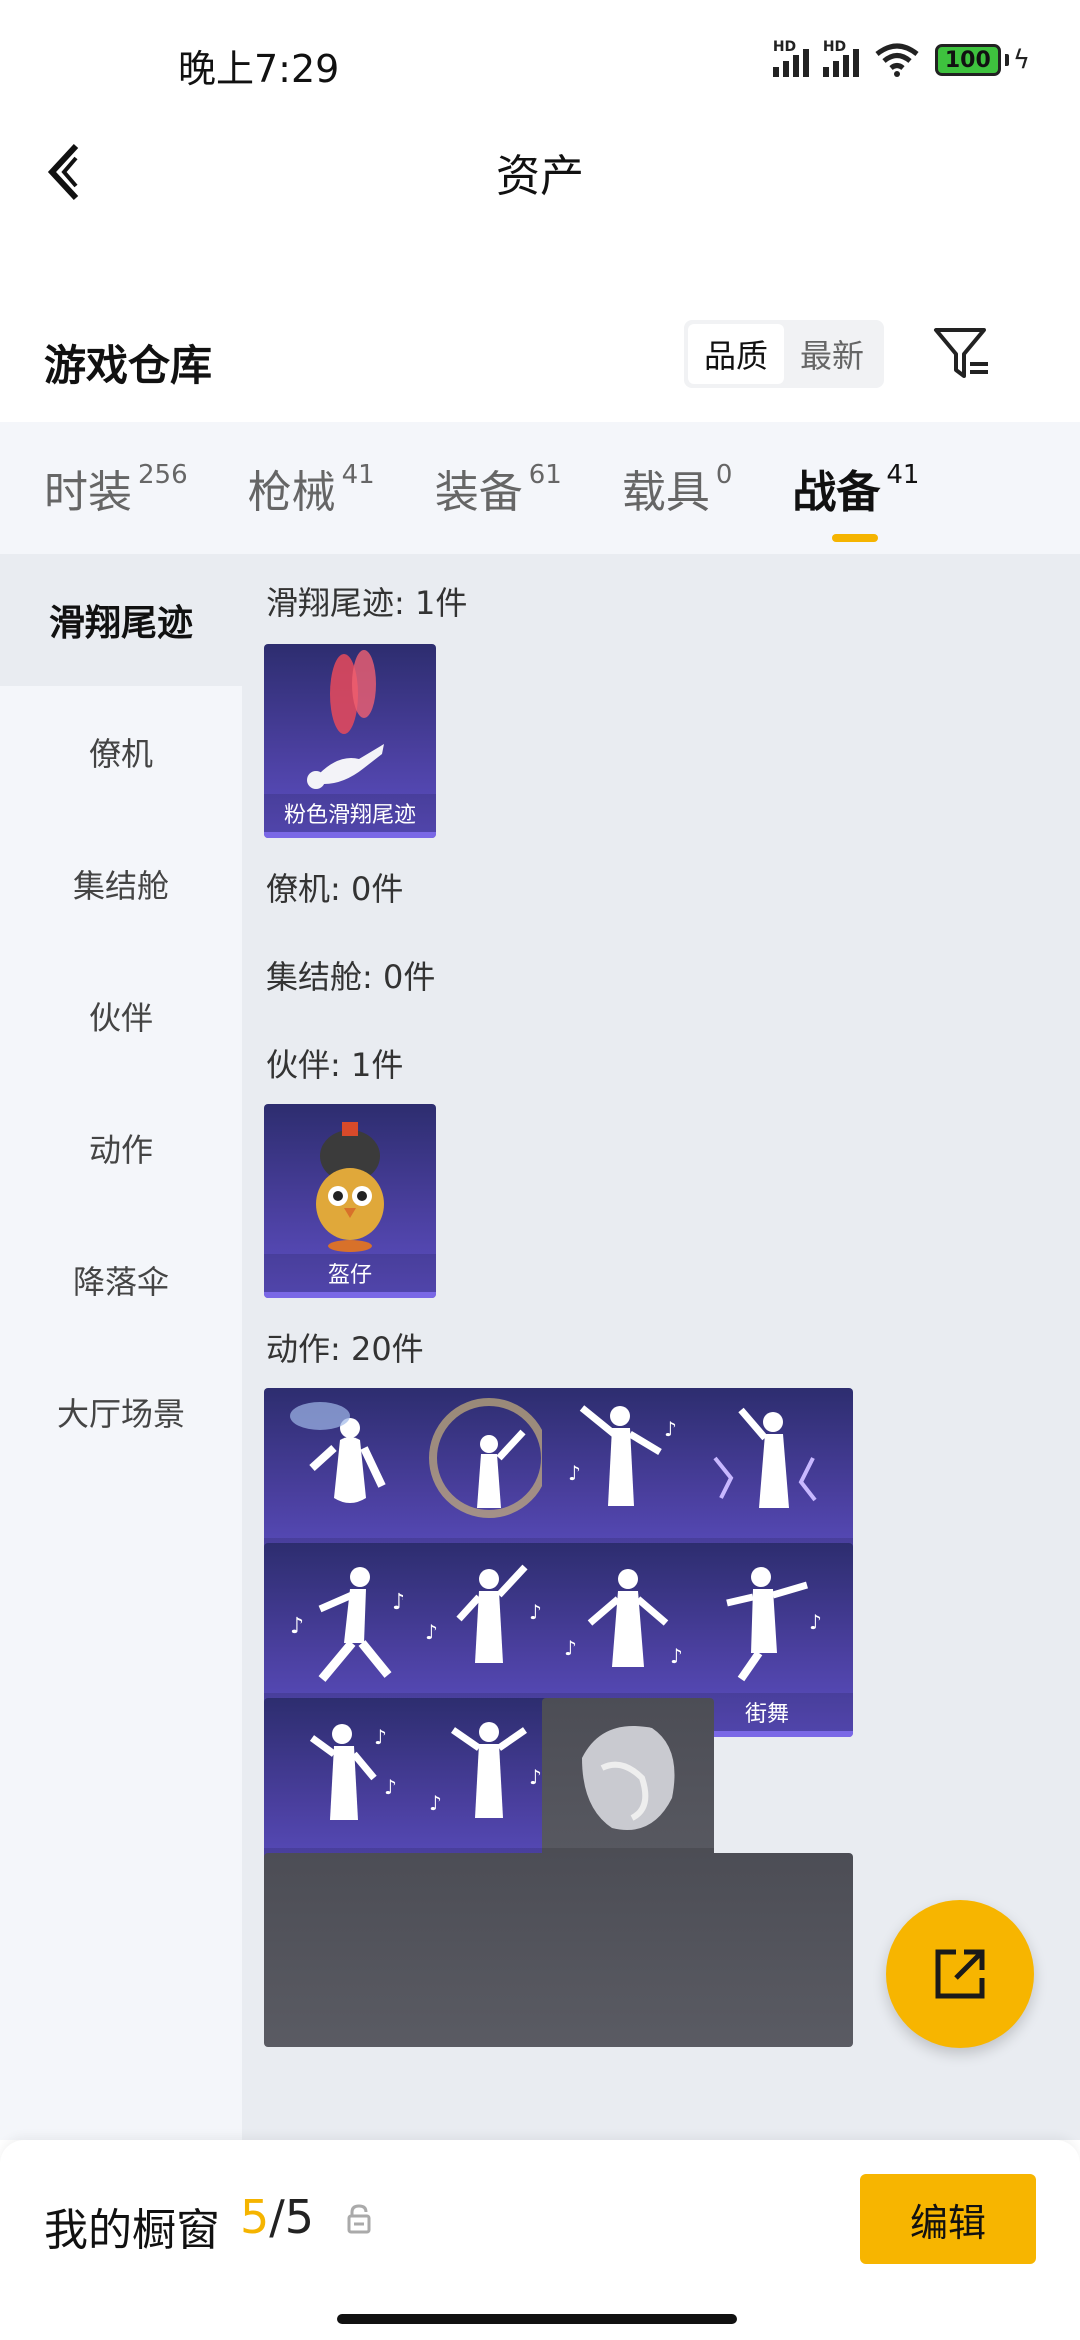 Image resolution: width=1080 pixels, height=2340 pixels. I want to click on status-bar: 晚上7:29 HD HD 100 ϟ, so click(540, 60).